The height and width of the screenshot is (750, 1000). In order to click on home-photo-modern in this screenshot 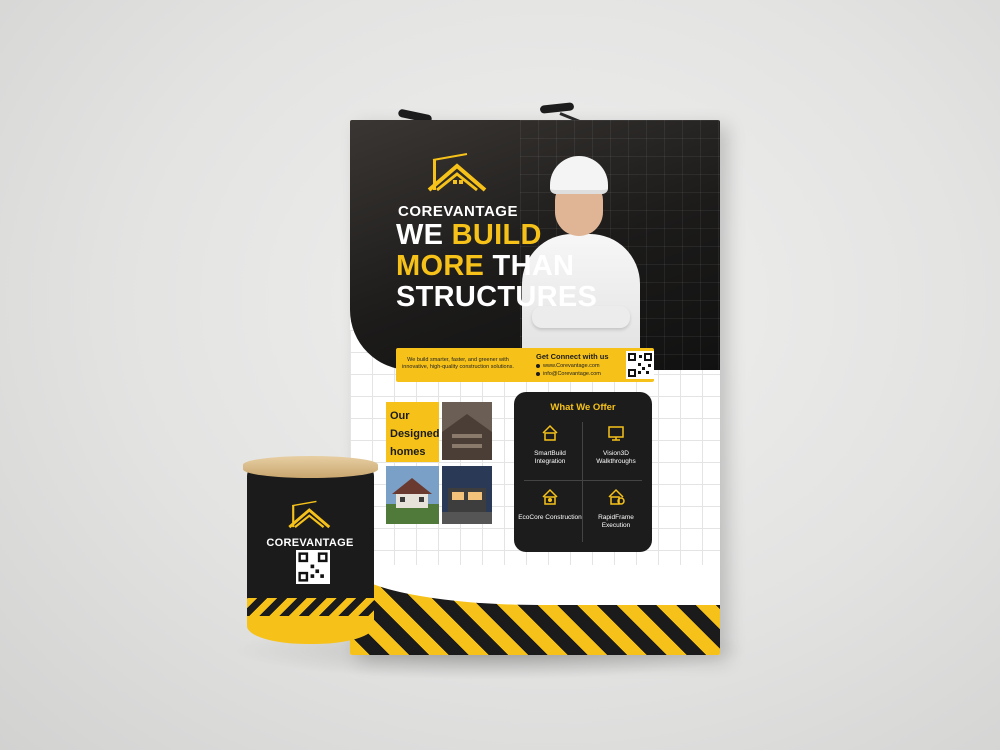, I will do `click(467, 495)`.